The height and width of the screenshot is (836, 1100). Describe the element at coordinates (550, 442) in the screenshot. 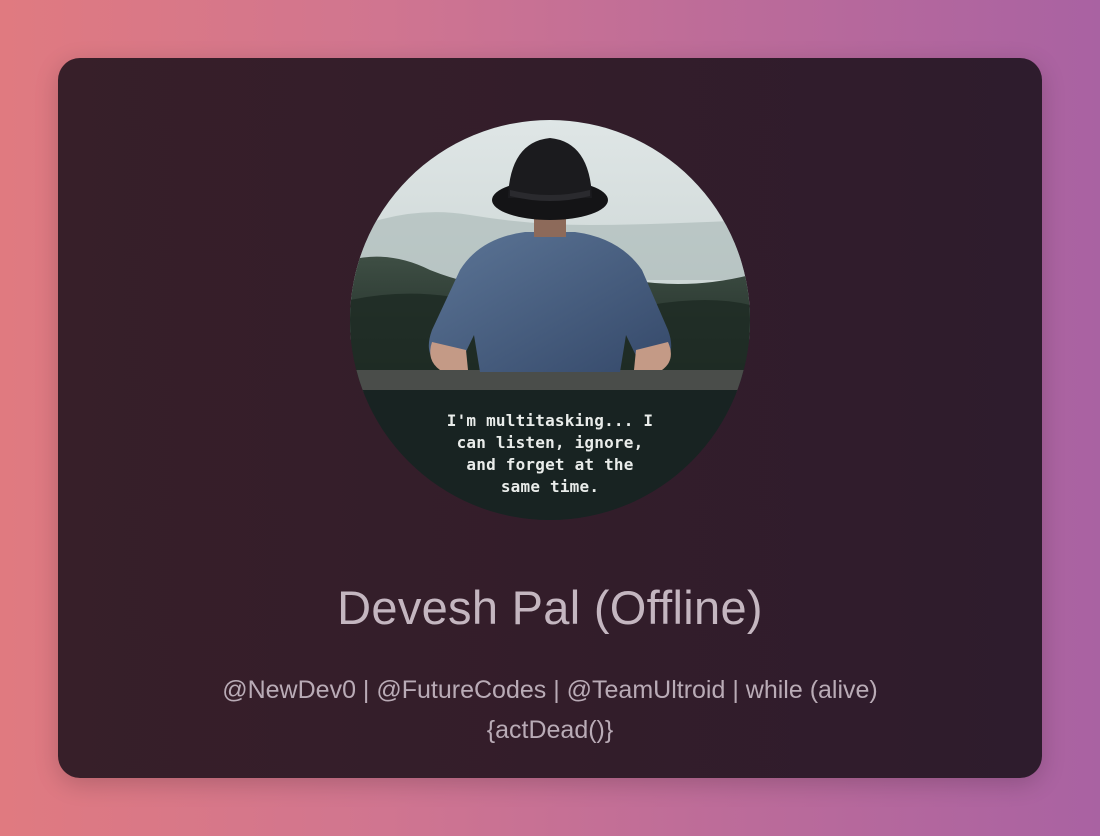

I see `avatar-caption-line: can listen, ignore,` at that location.